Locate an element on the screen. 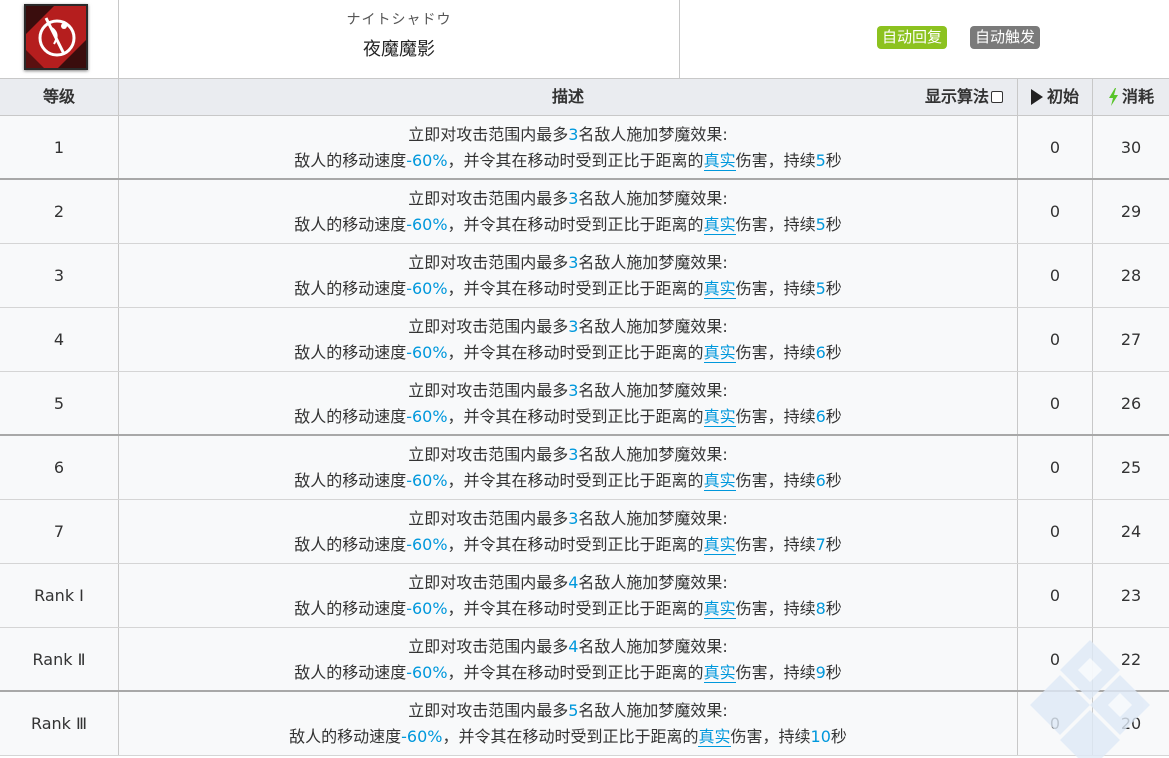 This screenshot has width=1169, height=758. desc-duration: 9 is located at coordinates (820, 672).